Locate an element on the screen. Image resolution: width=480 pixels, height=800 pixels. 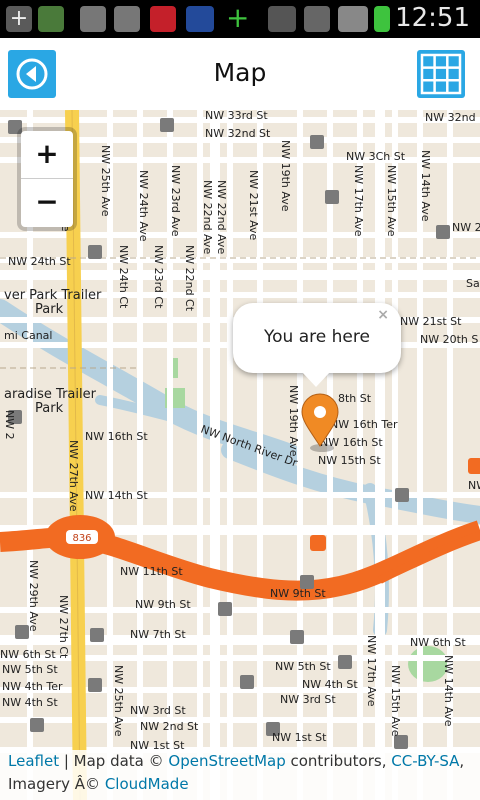
street-label: NW 21st Ave is located at coordinates (253, 205).